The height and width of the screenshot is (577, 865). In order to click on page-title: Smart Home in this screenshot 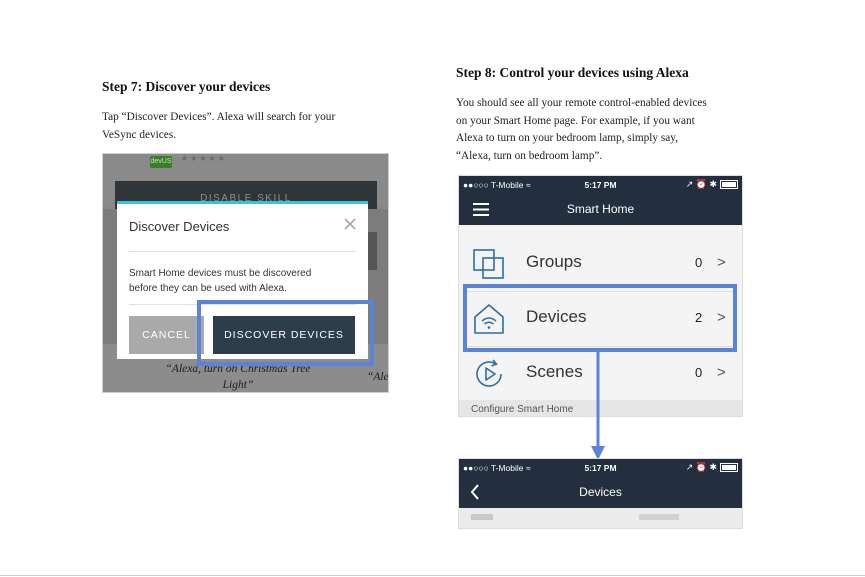, I will do `click(600, 209)`.